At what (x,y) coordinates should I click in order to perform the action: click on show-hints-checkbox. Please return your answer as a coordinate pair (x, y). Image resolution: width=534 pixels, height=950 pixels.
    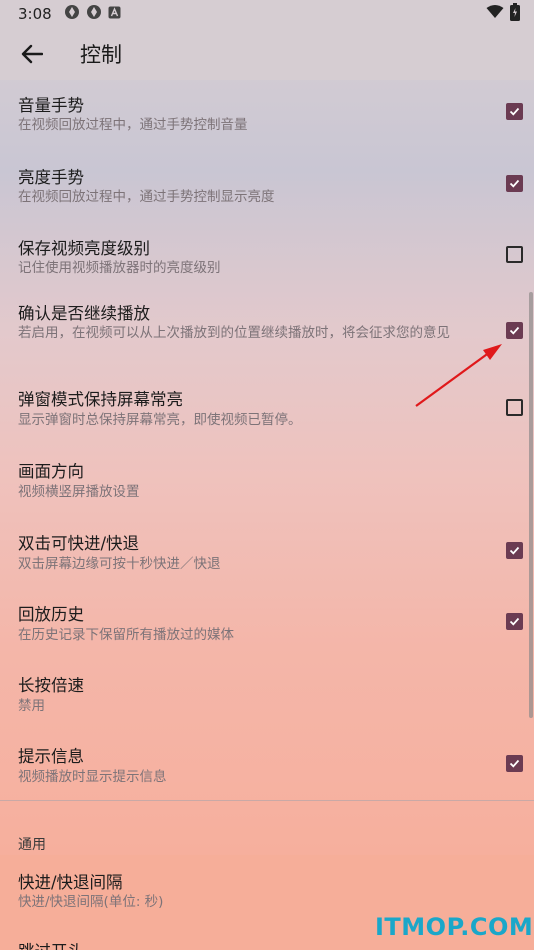
    Looking at the image, I should click on (514, 763).